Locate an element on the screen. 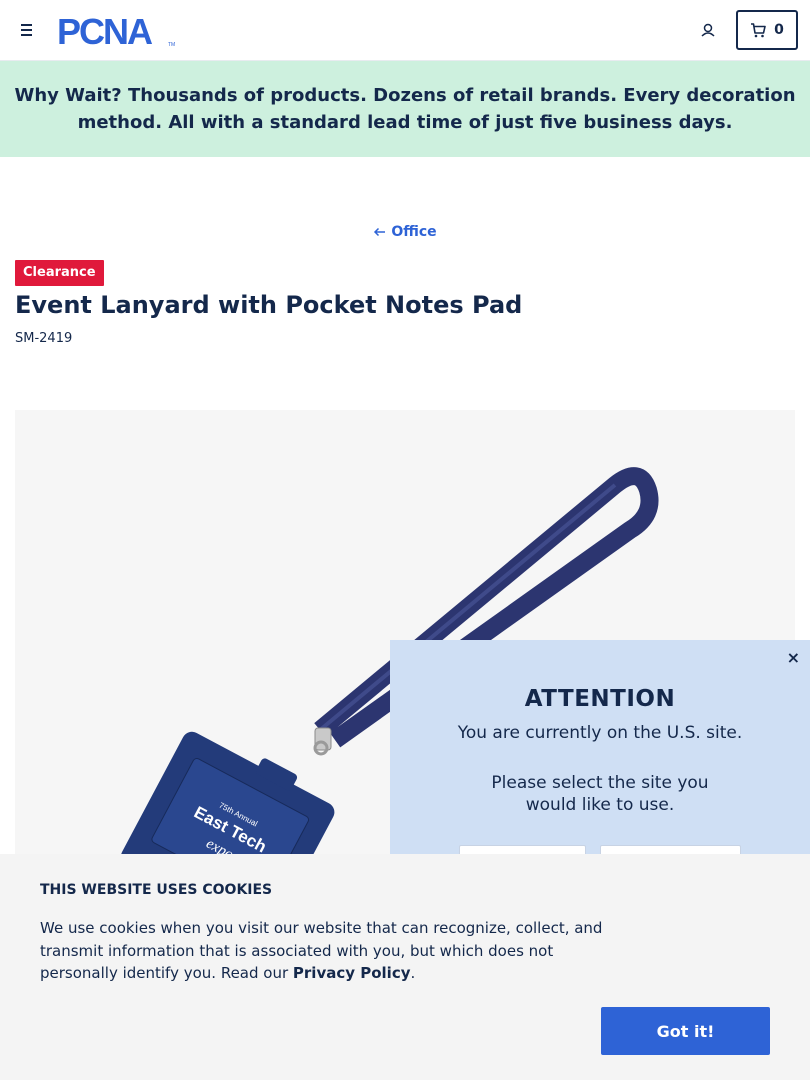  breadcrumb: Office is located at coordinates (405, 232).